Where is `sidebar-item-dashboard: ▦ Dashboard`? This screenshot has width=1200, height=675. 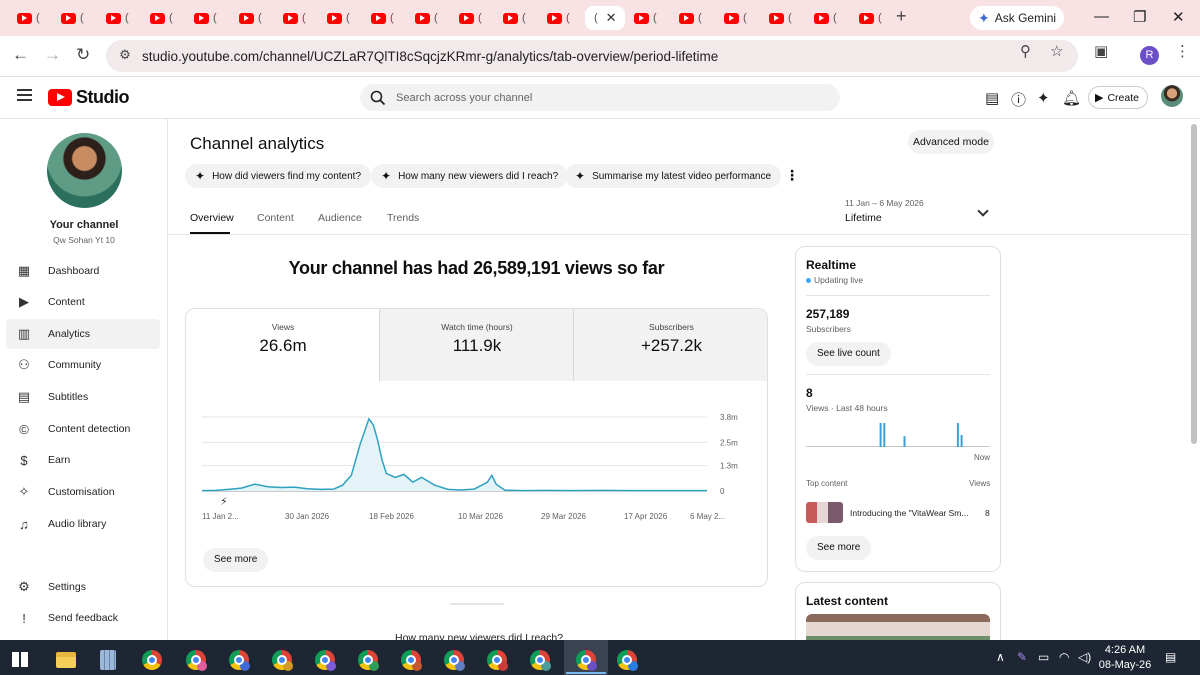
sidebar-item-dashboard: ▦ Dashboard is located at coordinates (83, 271).